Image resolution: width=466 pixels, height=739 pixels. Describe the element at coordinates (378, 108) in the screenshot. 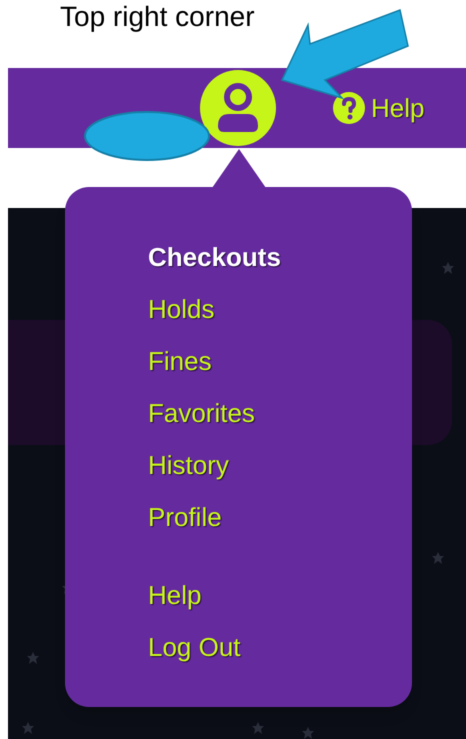

I see `help-button: Help` at that location.